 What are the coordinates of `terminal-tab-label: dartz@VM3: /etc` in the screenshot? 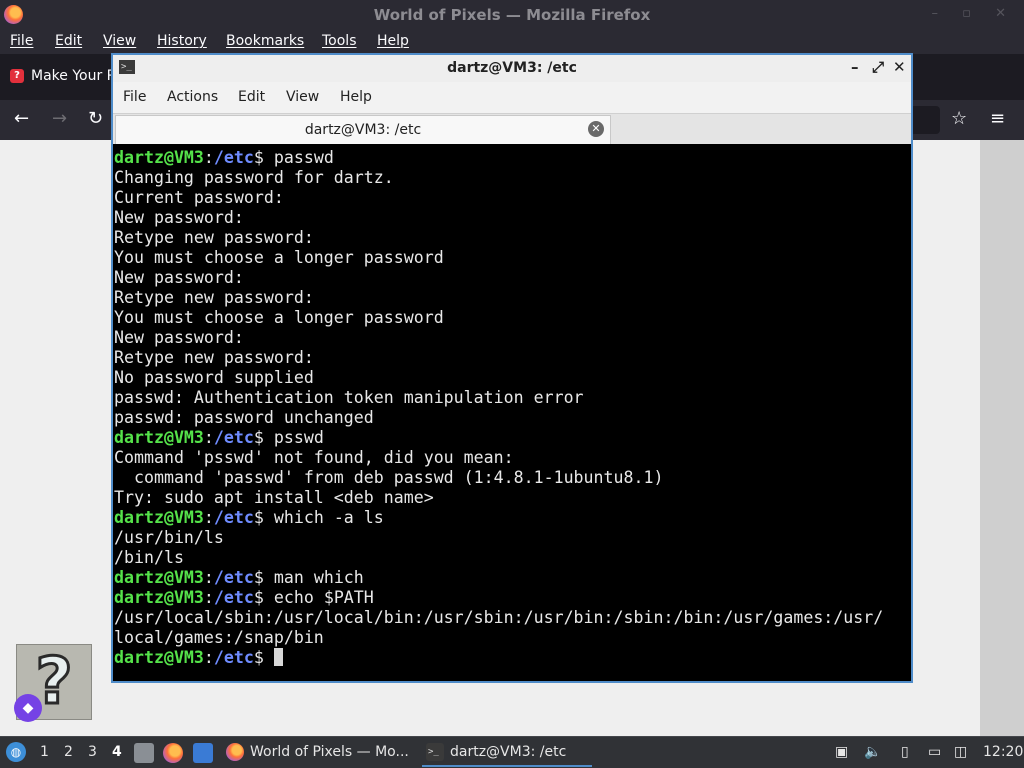 It's located at (363, 130).